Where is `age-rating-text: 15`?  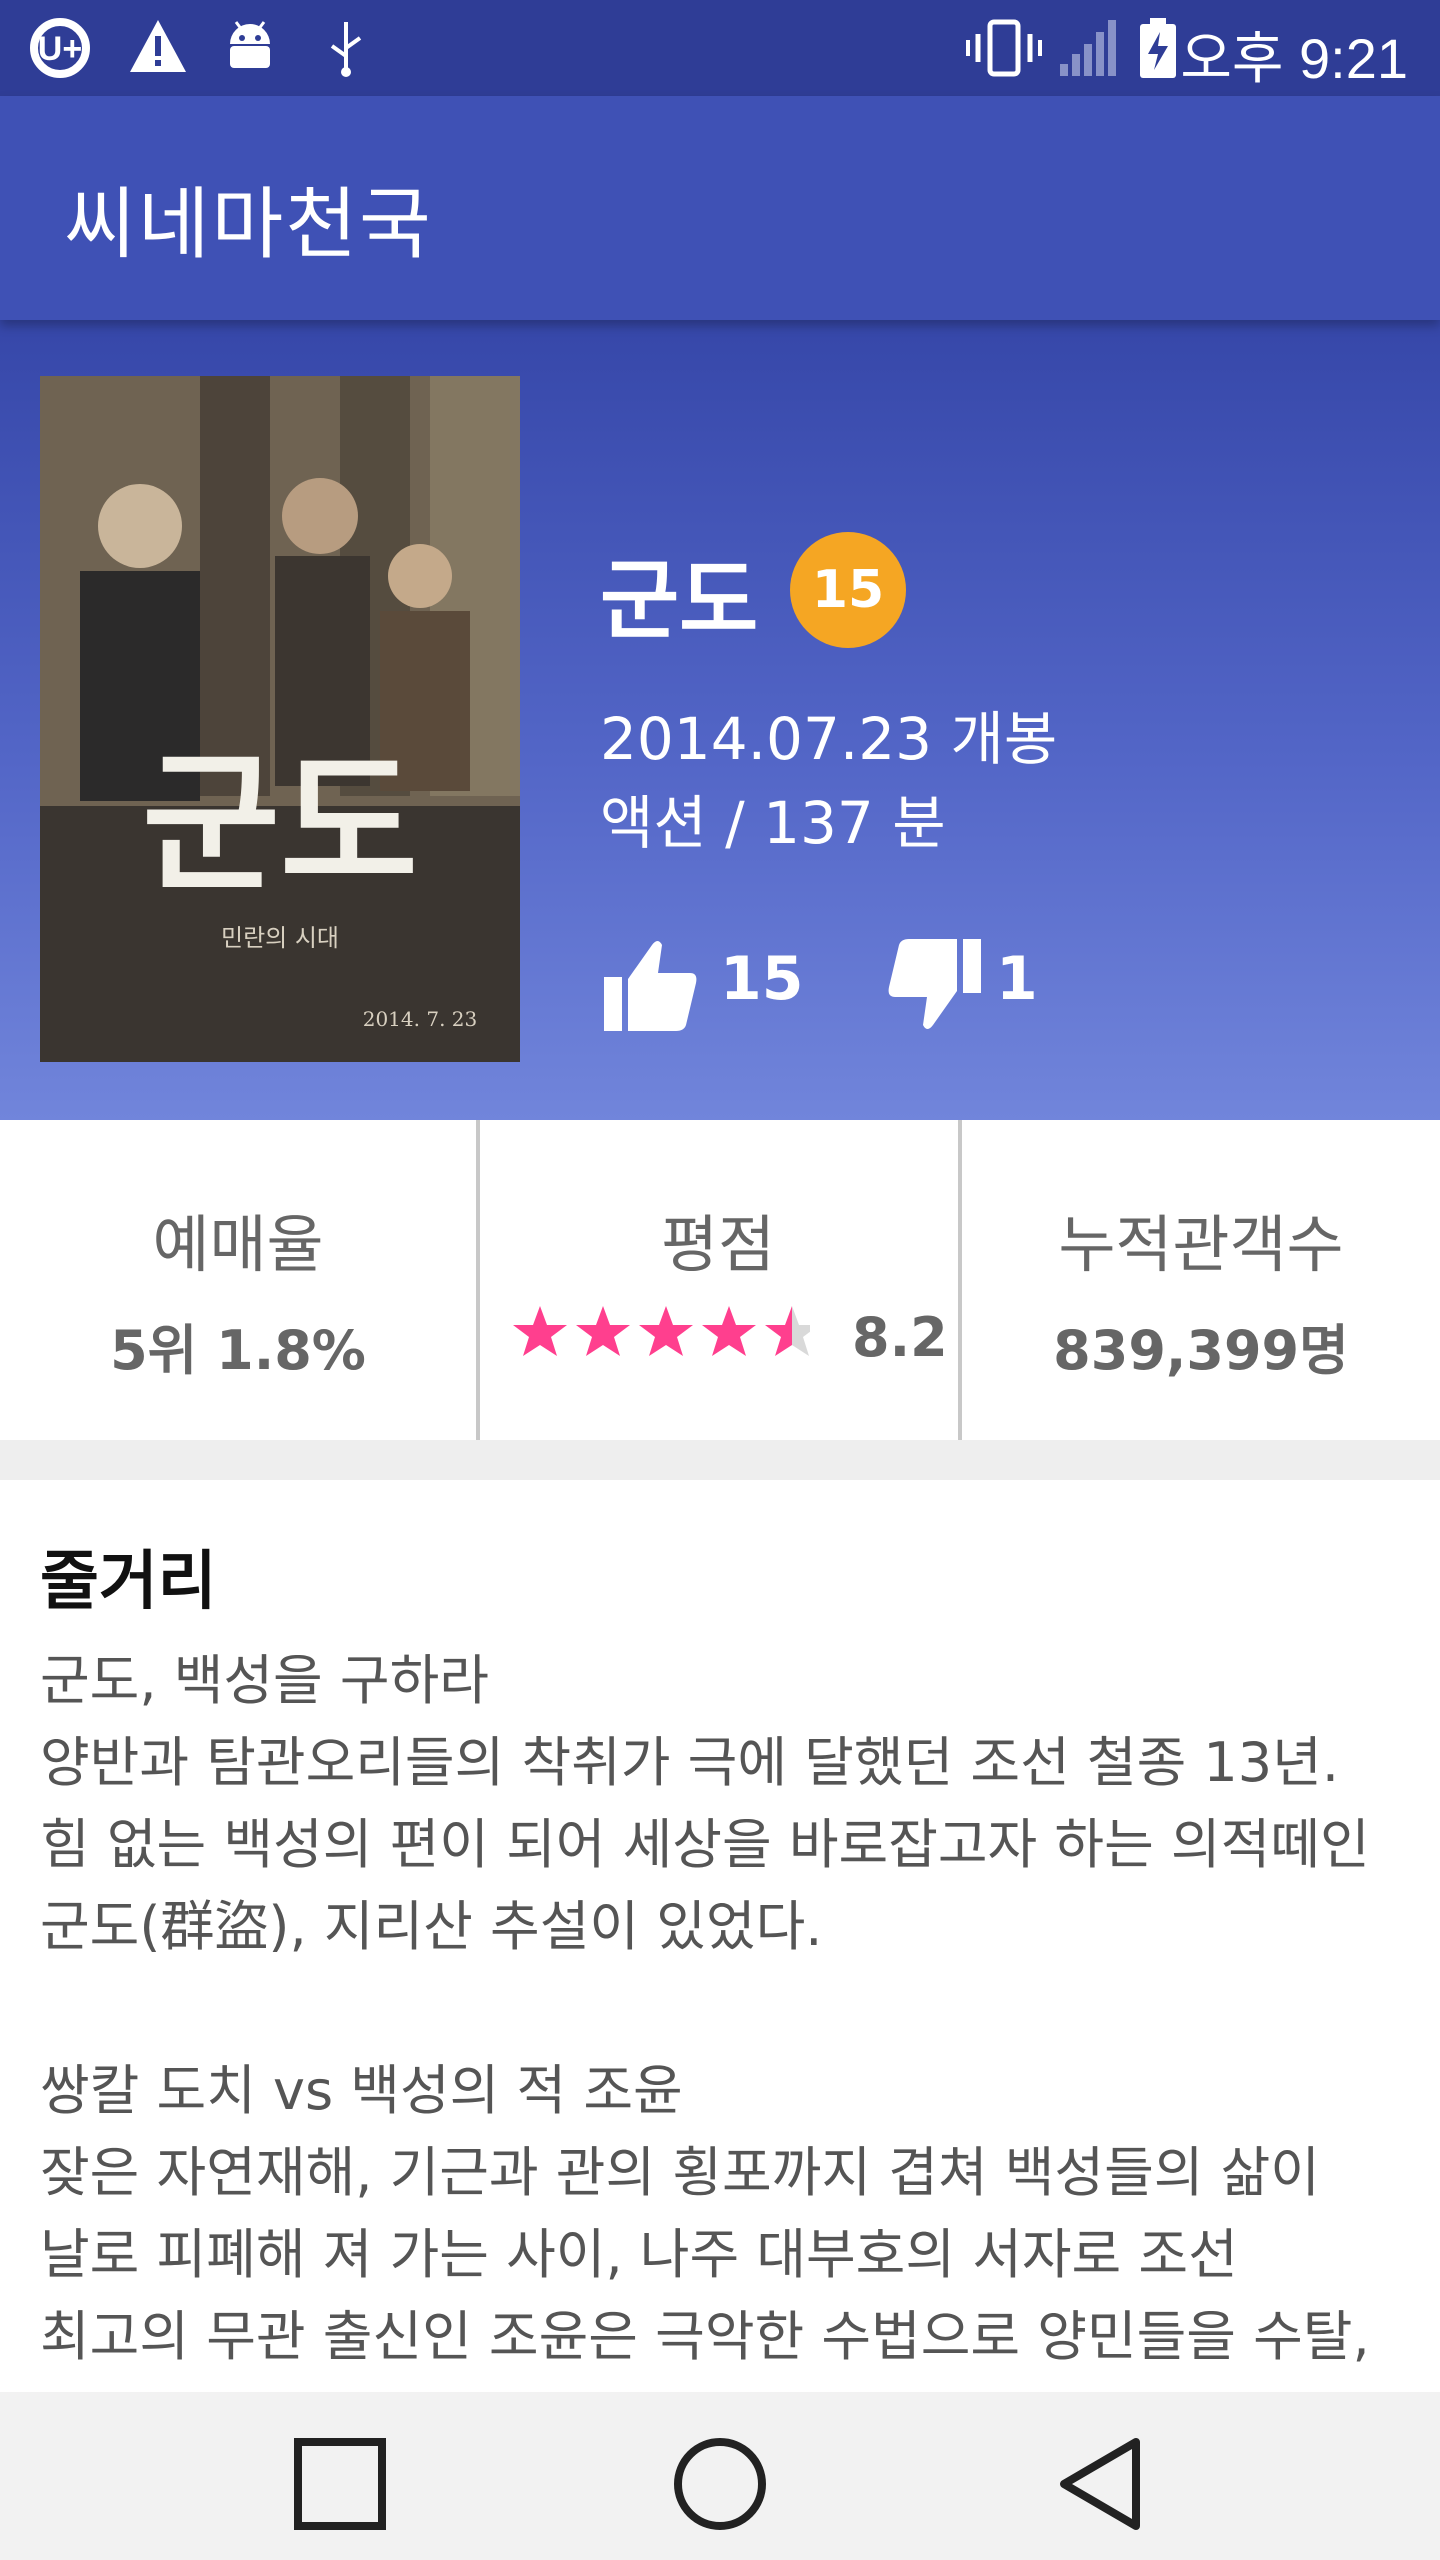 age-rating-text: 15 is located at coordinates (848, 590).